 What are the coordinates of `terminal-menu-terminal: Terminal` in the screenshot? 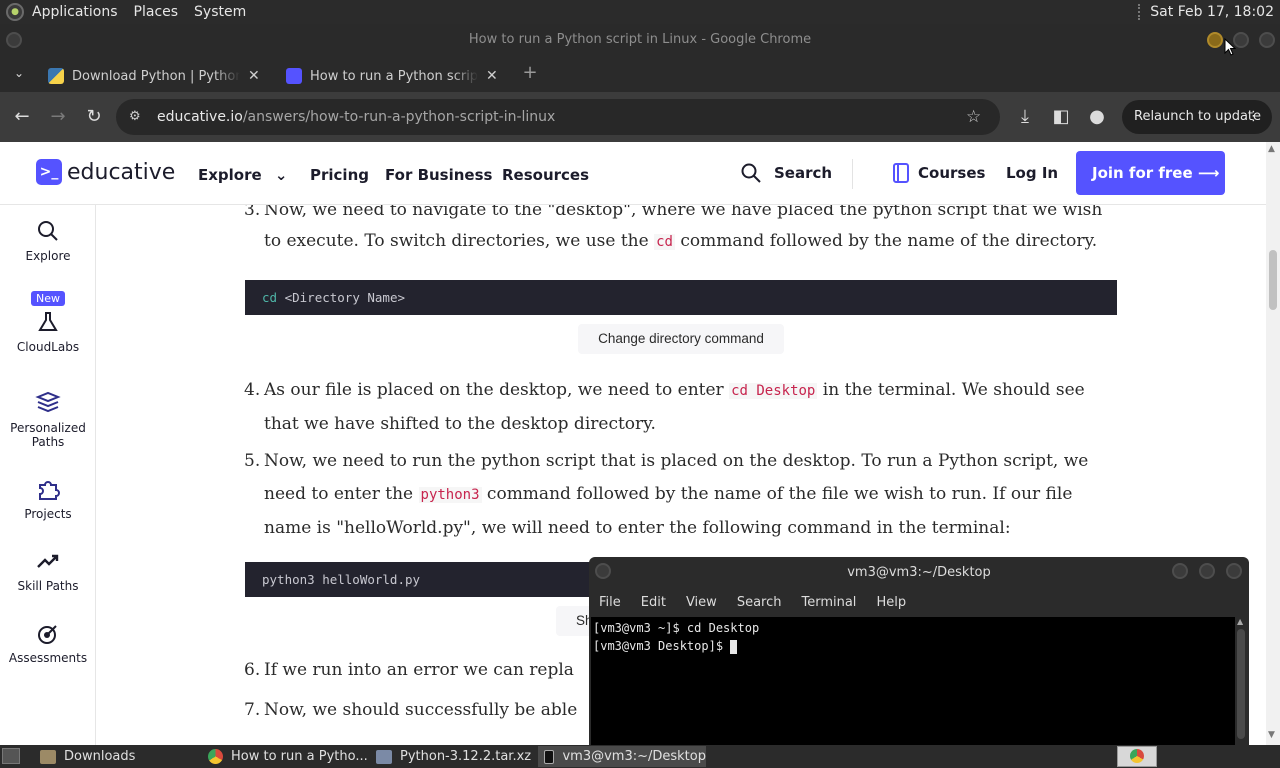 It's located at (828, 602).